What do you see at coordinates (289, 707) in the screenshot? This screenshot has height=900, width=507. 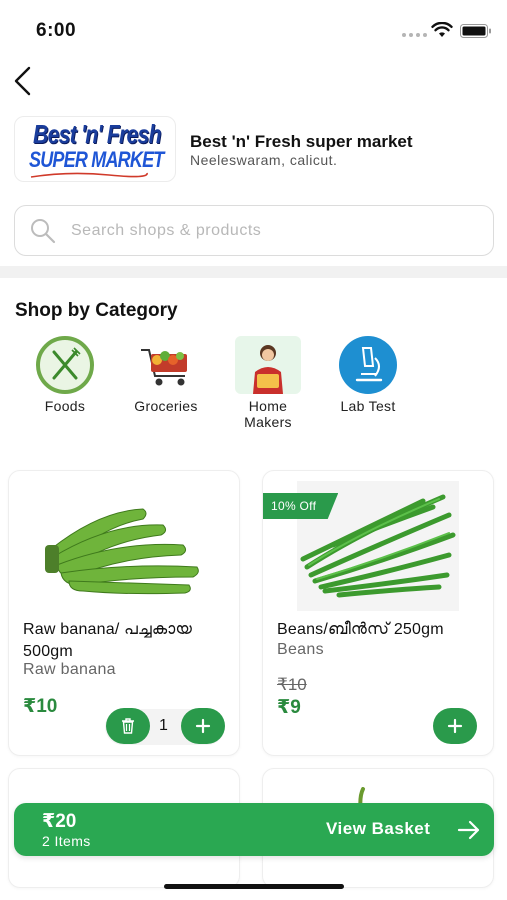 I see `product-price: ₹9` at bounding box center [289, 707].